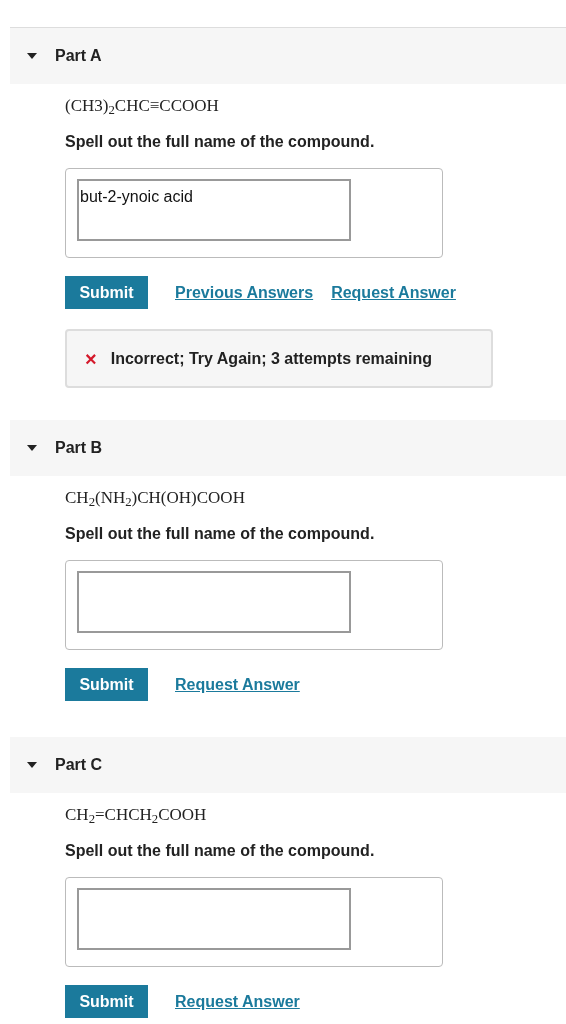 Image resolution: width=566 pixels, height=1024 pixels. What do you see at coordinates (288, 448) in the screenshot?
I see `part-header: Part B` at bounding box center [288, 448].